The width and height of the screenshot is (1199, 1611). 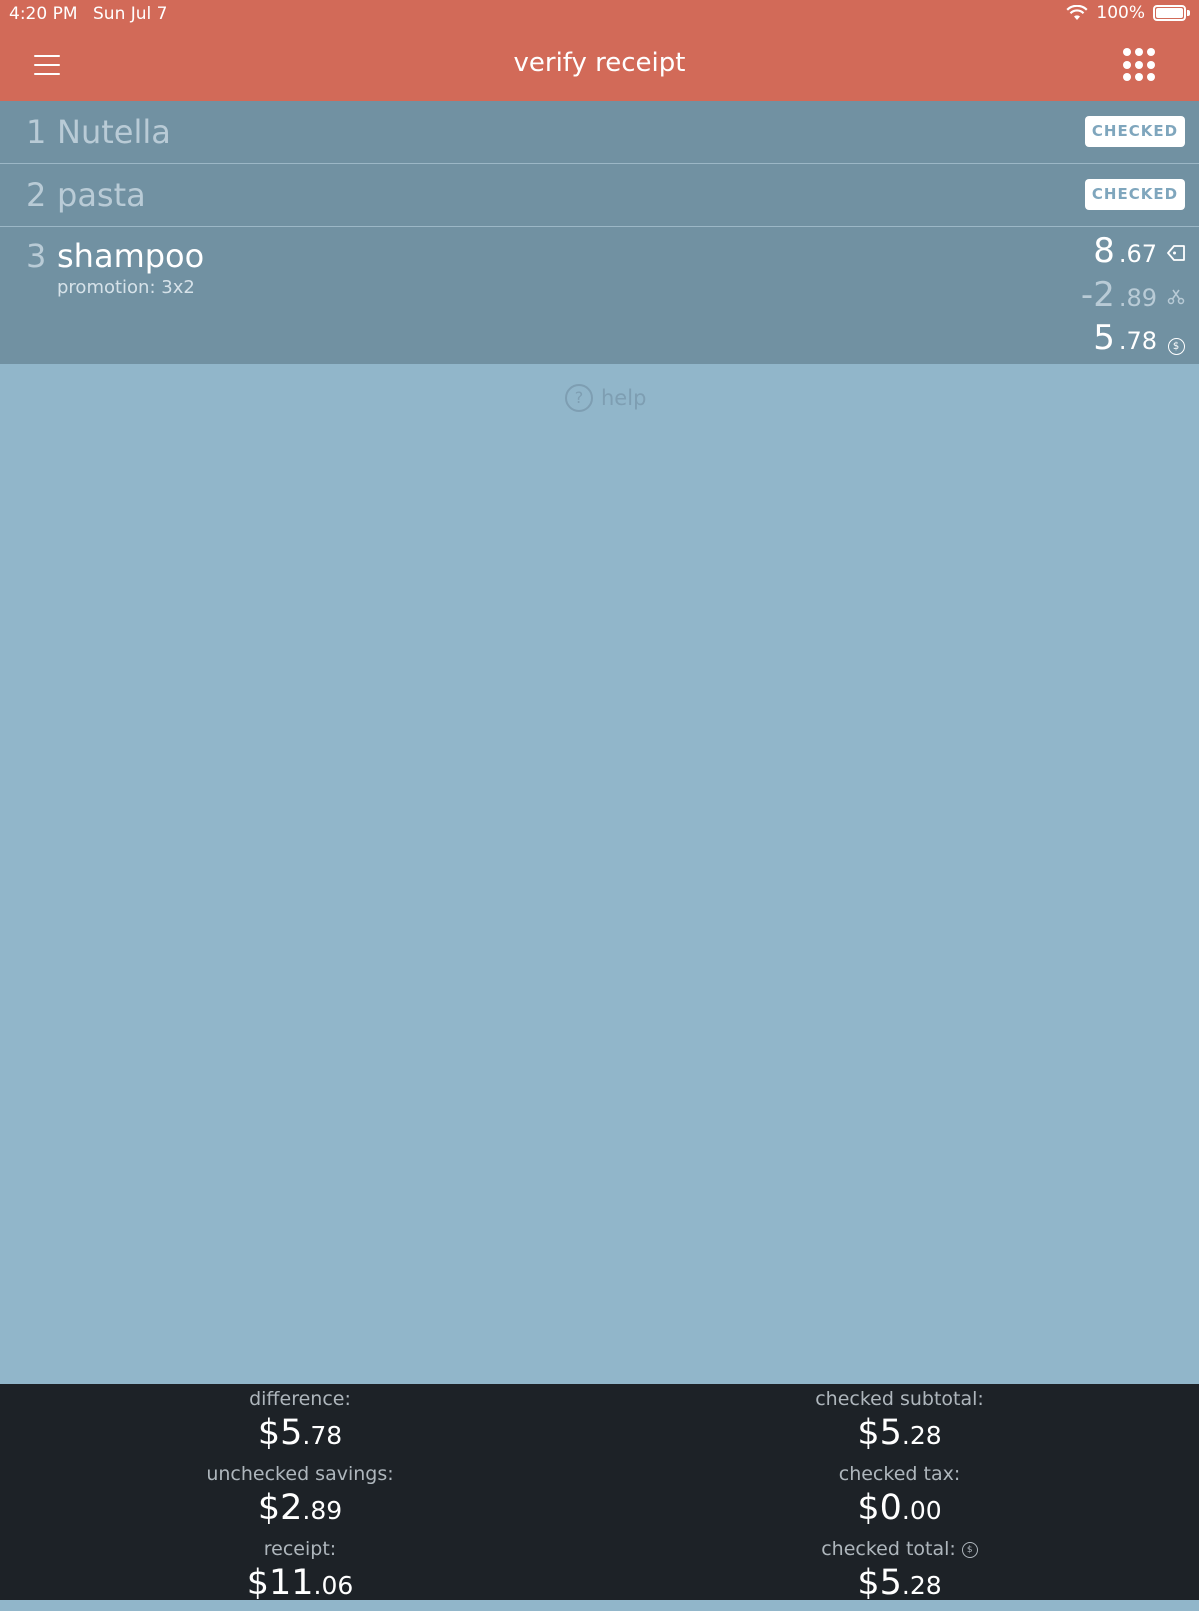 What do you see at coordinates (36, 195) in the screenshot?
I see `item-number: 2` at bounding box center [36, 195].